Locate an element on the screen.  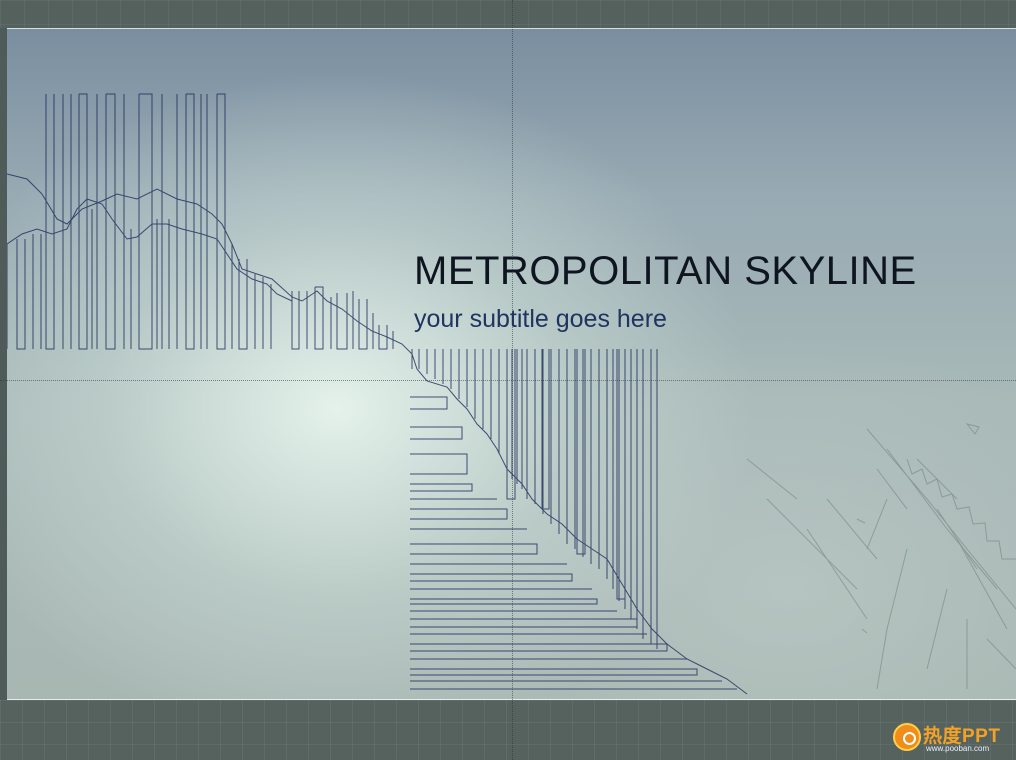
slide-title: METROPOLITAN SKYLINE is located at coordinates (665, 271).